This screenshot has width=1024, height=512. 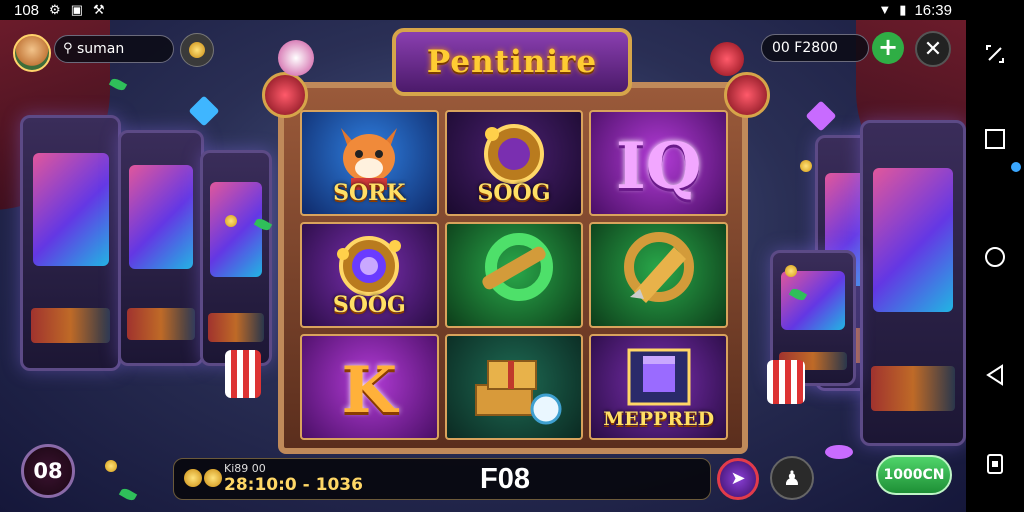 I want to click on profile-button: ♟, so click(x=792, y=478).